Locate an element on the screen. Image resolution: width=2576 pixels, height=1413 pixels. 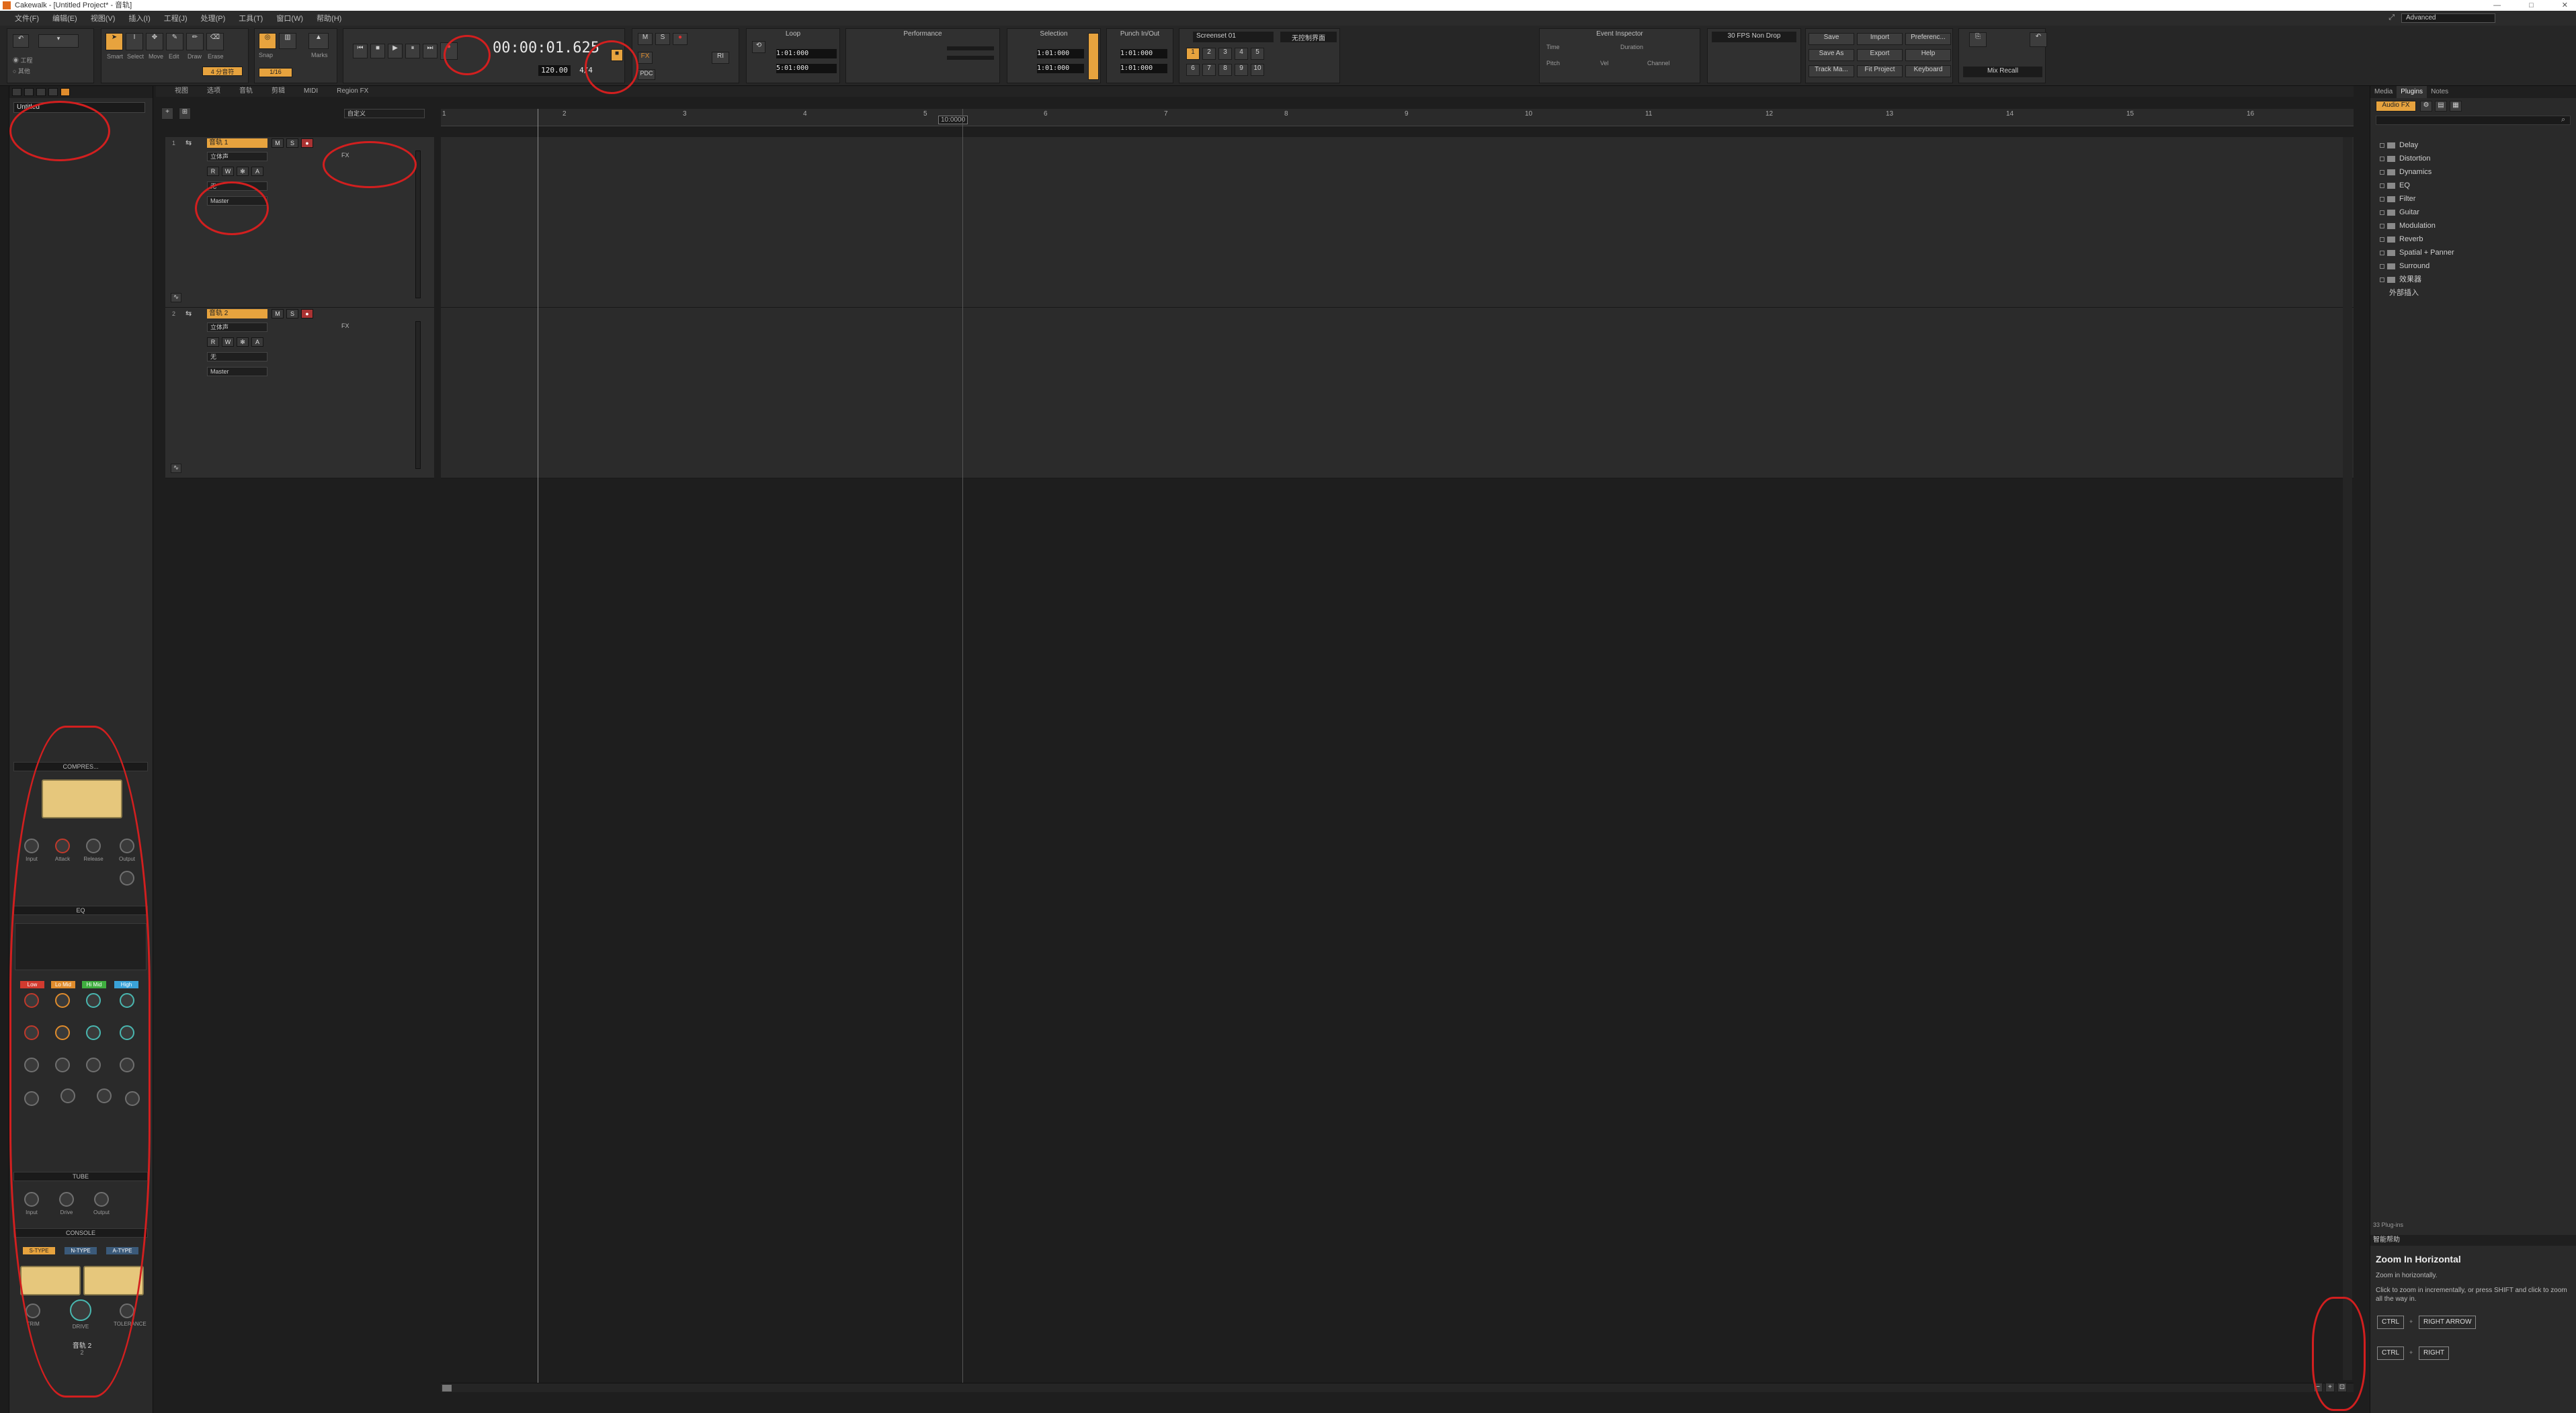
track-2-header: 2 ⇆ 音轨 2 M S ● 立体声 R W ✻ A 无 Master FX ∿ is located at coordinates (299, 393).